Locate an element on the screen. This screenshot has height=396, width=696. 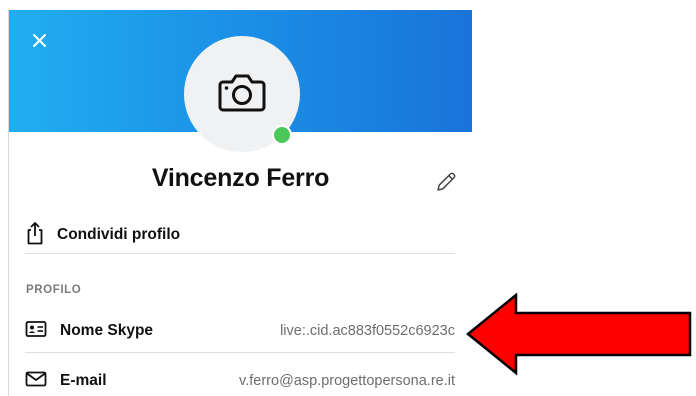
red-arrow-annotation is located at coordinates (581, 337).